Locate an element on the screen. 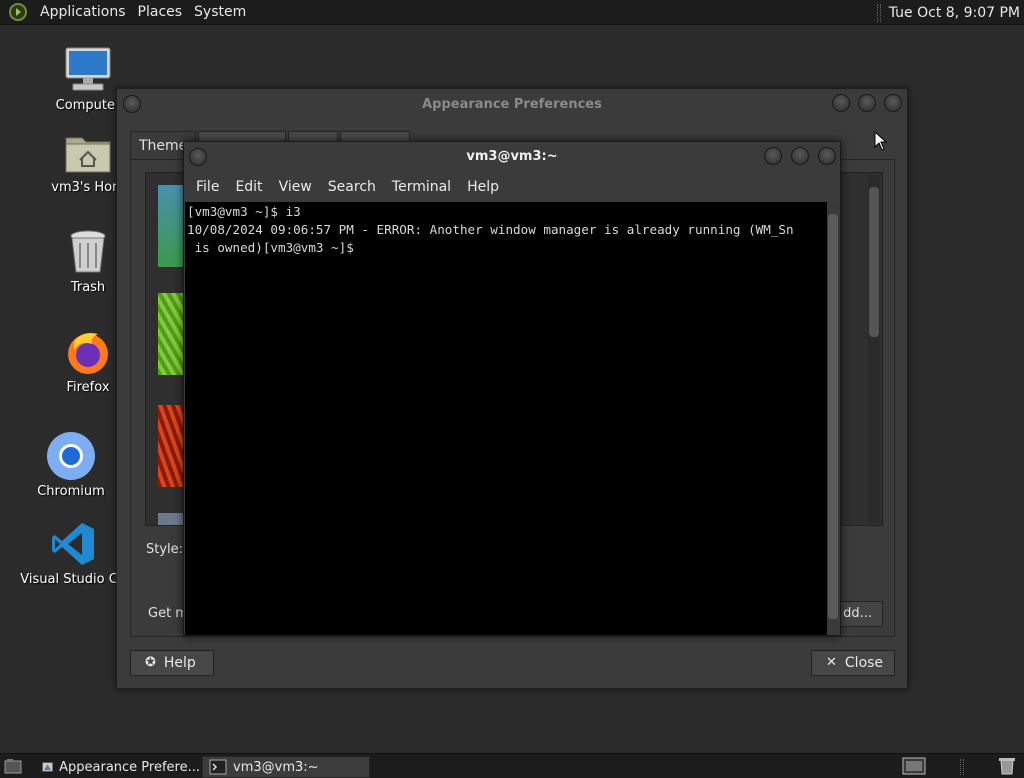 The image size is (1024, 778). clock: Tue Oct 8, 9:07 PM is located at coordinates (954, 13).